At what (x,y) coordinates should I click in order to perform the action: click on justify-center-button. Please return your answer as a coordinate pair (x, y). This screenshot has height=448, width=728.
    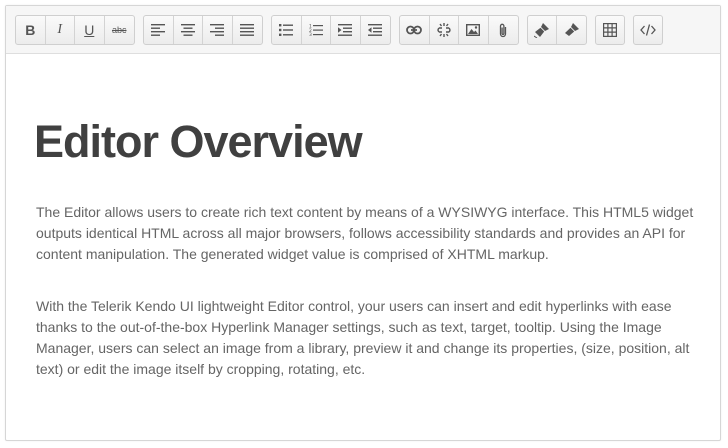
    Looking at the image, I should click on (188, 30).